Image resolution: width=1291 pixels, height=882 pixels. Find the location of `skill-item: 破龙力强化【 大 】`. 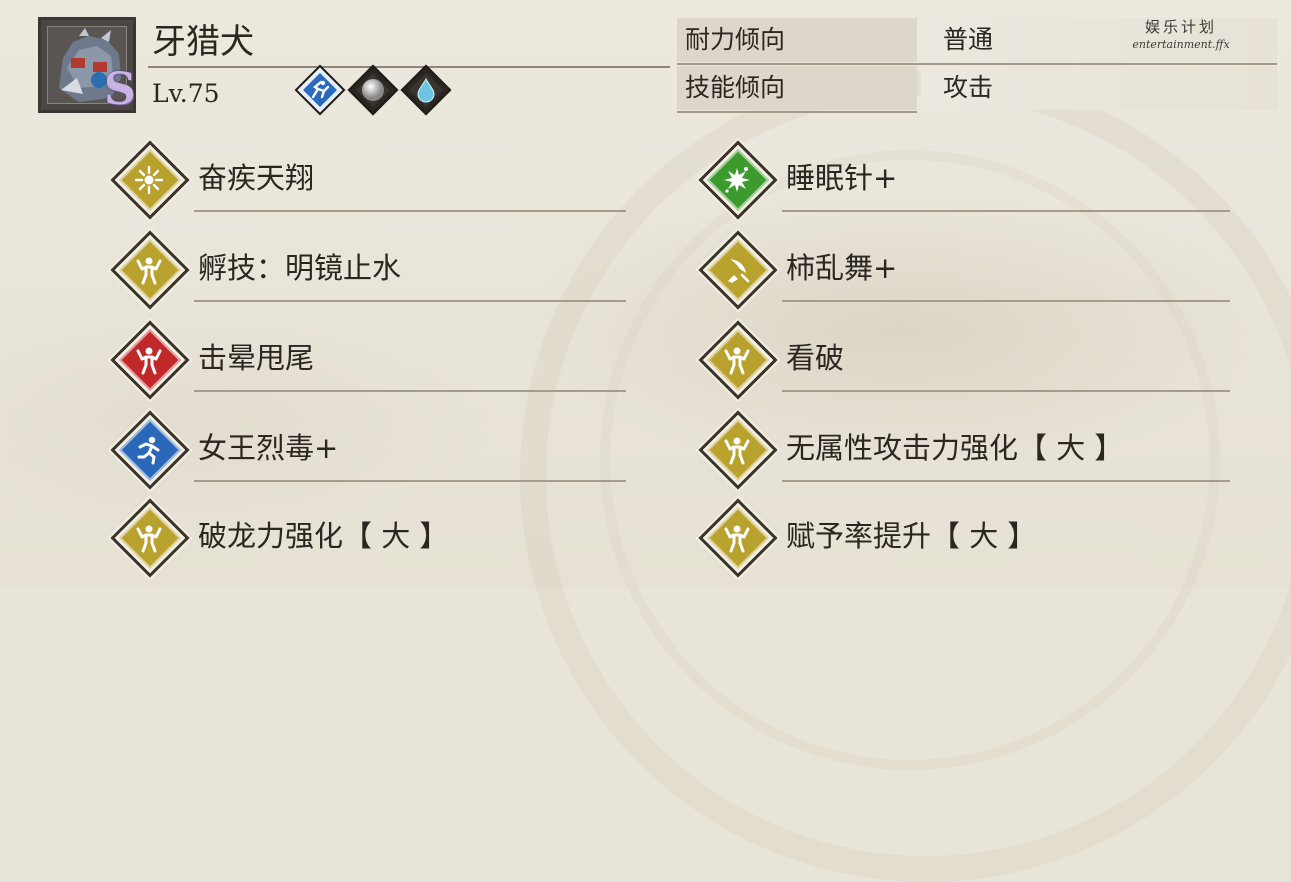

skill-item: 破龙力强化【 大 】 is located at coordinates (368, 542).